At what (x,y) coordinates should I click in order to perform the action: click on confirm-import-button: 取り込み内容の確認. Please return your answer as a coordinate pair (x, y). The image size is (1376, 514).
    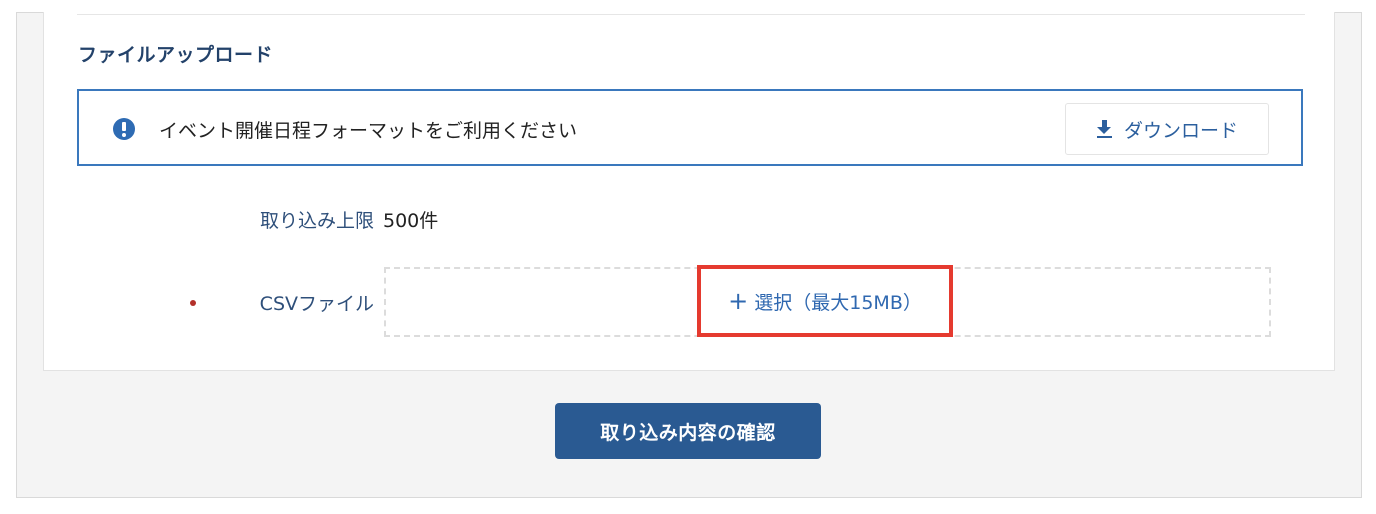
    Looking at the image, I should click on (688, 431).